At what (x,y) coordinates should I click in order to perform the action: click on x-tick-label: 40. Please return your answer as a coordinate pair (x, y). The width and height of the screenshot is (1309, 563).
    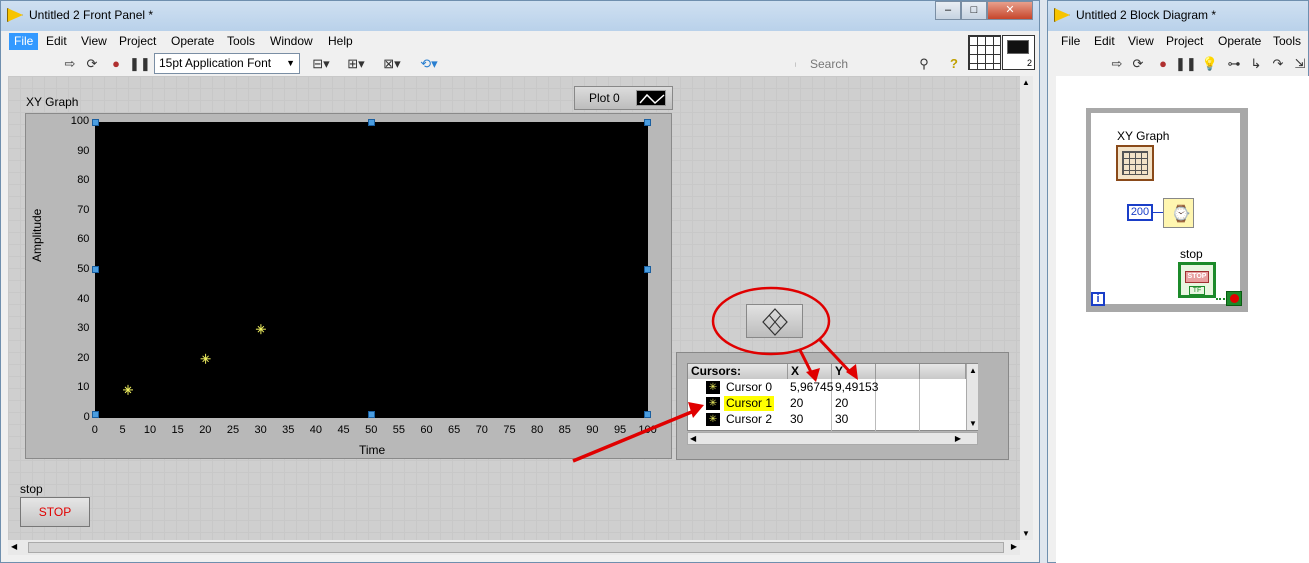
    Looking at the image, I should click on (316, 430).